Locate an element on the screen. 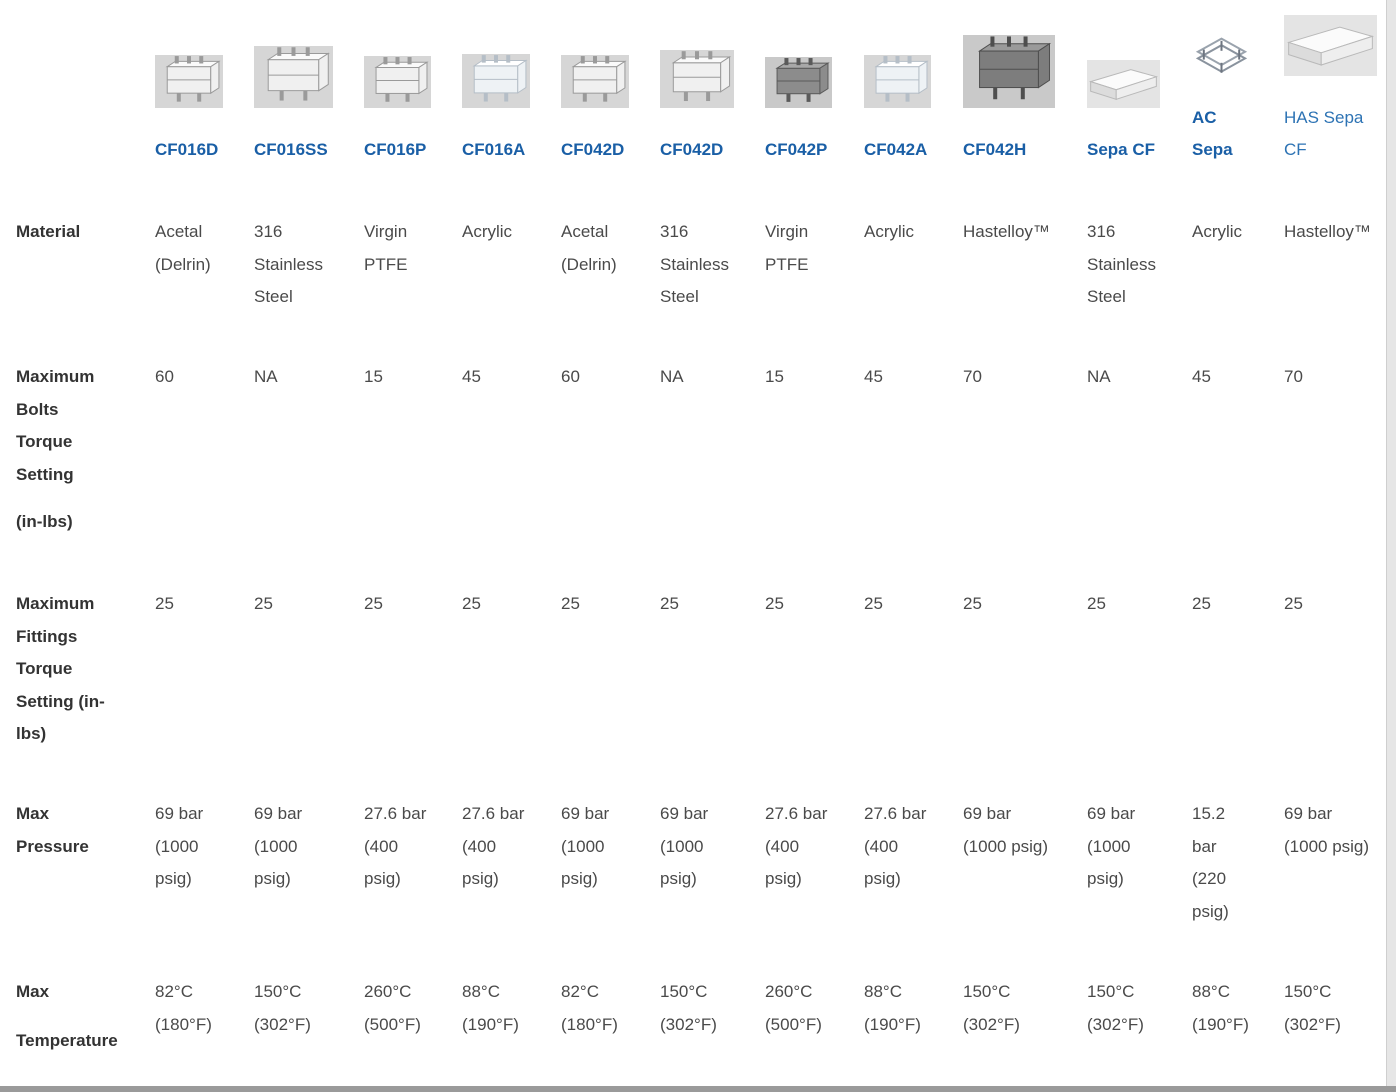 This screenshot has width=1396, height=1092. product-name-line: Sepa CF is located at coordinates (1121, 149).